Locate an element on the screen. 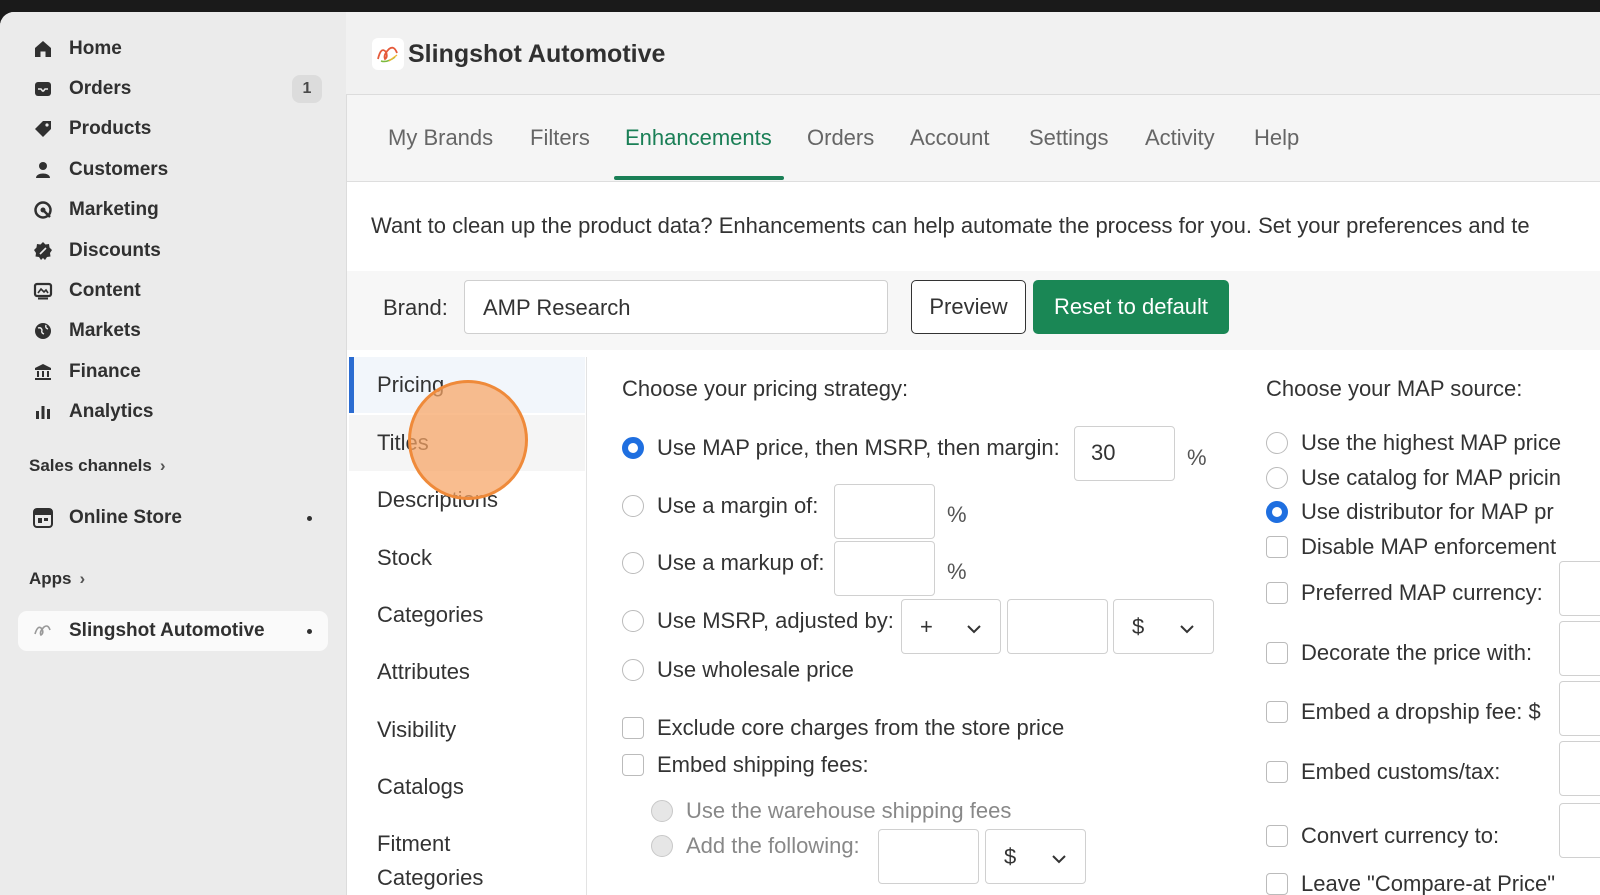 The height and width of the screenshot is (895, 1600). apps-header: Apps › is located at coordinates (57, 579).